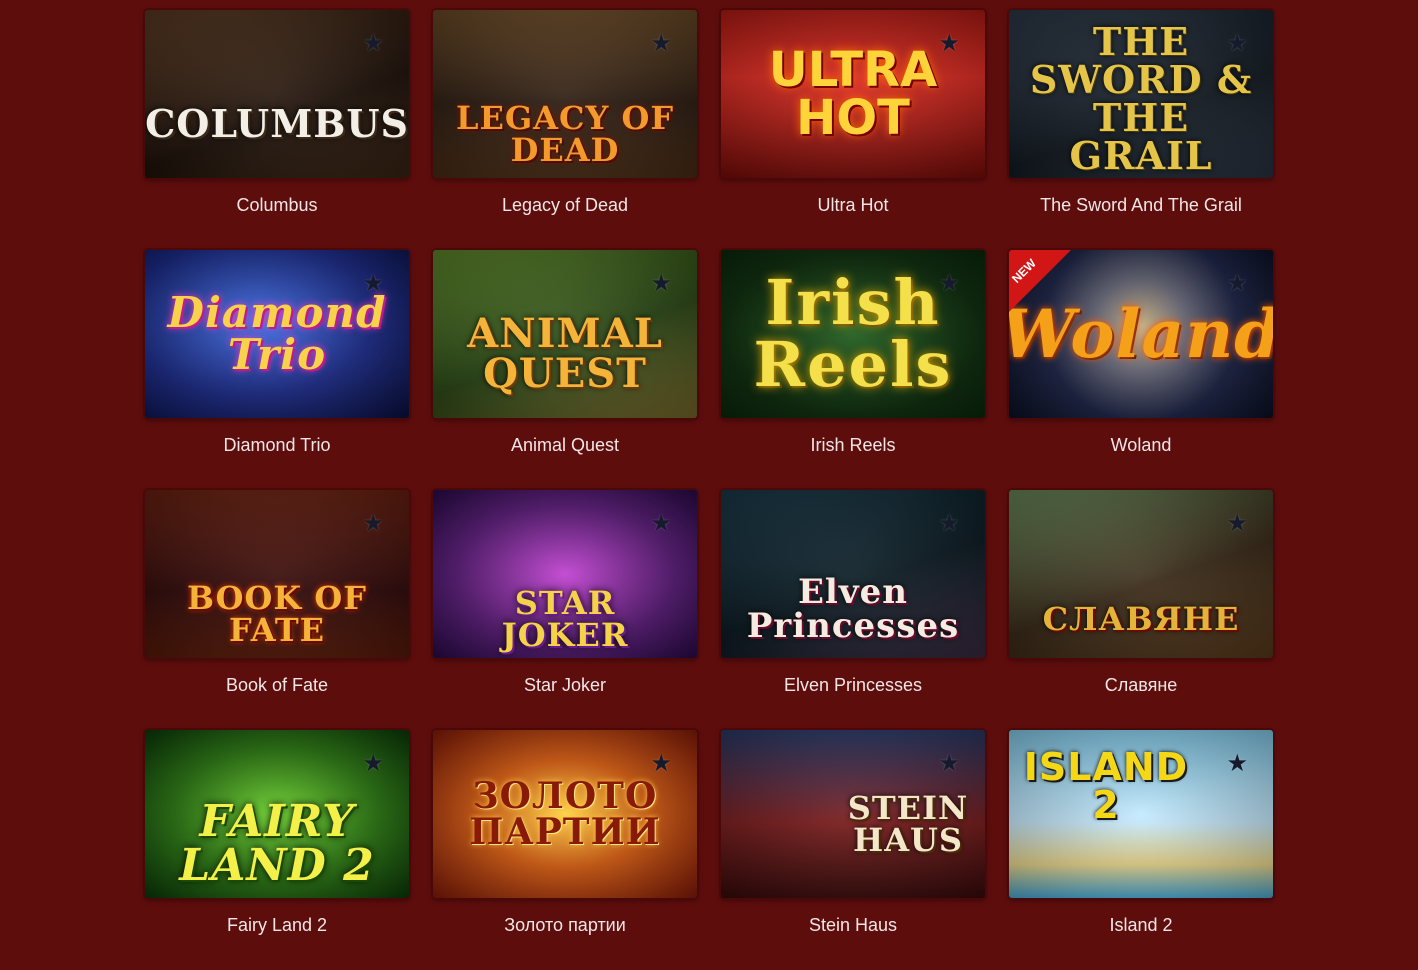 This screenshot has height=970, width=1418. I want to click on game-thumbnail: The Sword & The Grail ★, so click(1141, 94).